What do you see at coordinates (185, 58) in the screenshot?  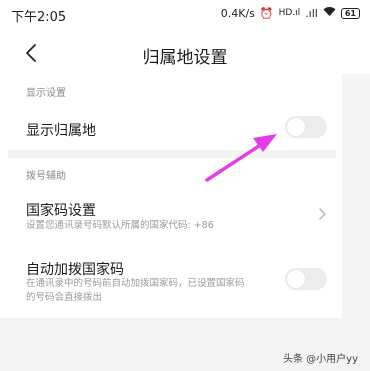 I see `page-title: 归属地设置` at bounding box center [185, 58].